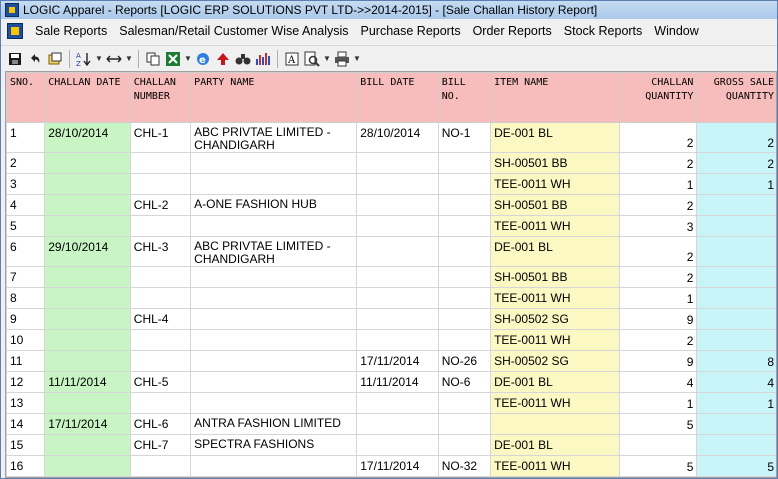  Describe the element at coordinates (26, 340) in the screenshot. I see `cell-sno: 10` at that location.